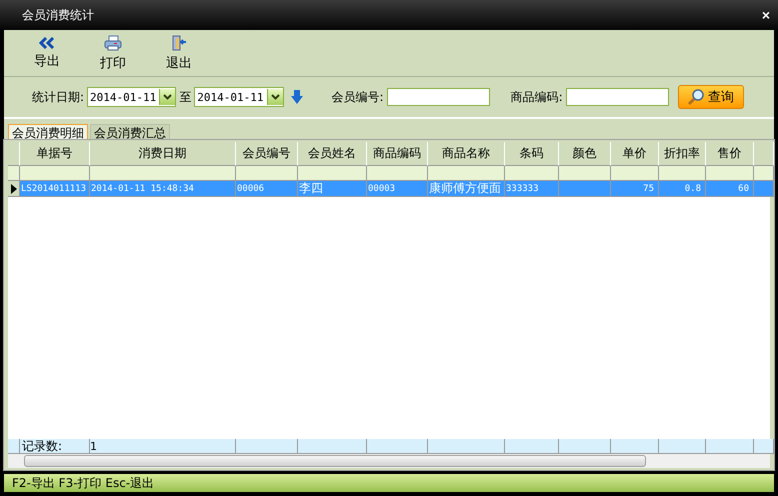 Image resolution: width=778 pixels, height=496 pixels. Describe the element at coordinates (130, 132) in the screenshot. I see `tab: 会员消费汇总` at that location.